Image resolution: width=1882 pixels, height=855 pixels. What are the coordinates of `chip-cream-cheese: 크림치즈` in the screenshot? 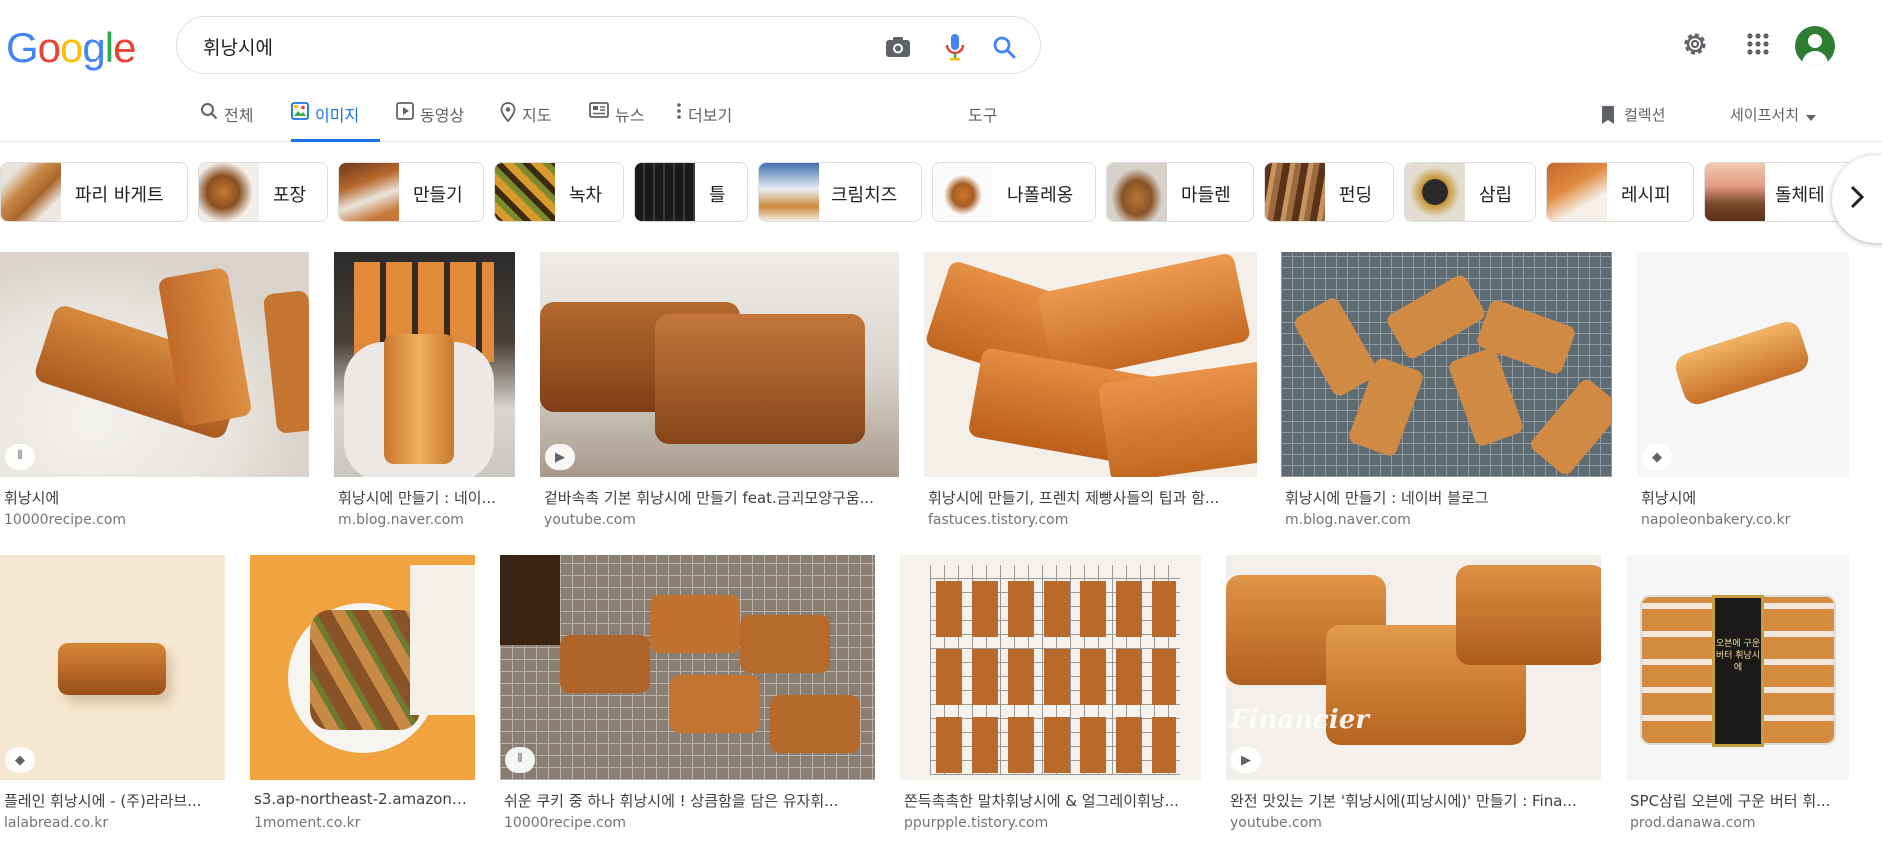 It's located at (840, 192).